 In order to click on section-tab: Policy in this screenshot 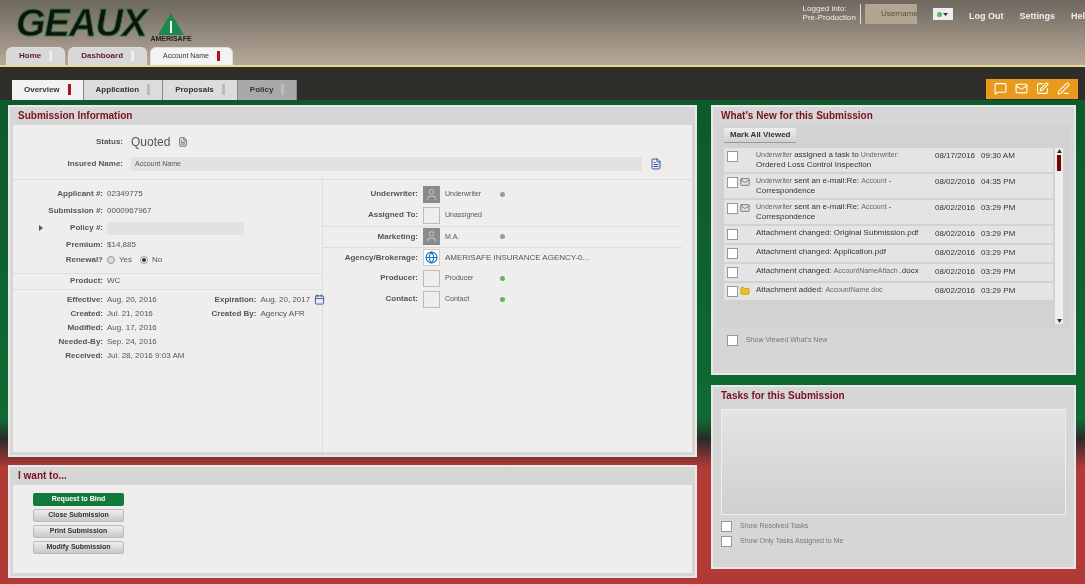, I will do `click(267, 90)`.